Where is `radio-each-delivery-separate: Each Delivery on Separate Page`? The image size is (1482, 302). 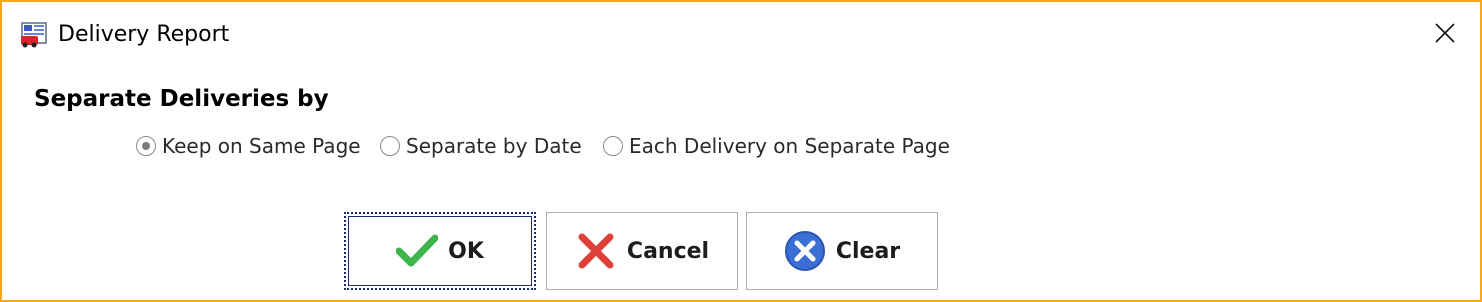
radio-each-delivery-separate: Each Delivery on Separate Page is located at coordinates (776, 146).